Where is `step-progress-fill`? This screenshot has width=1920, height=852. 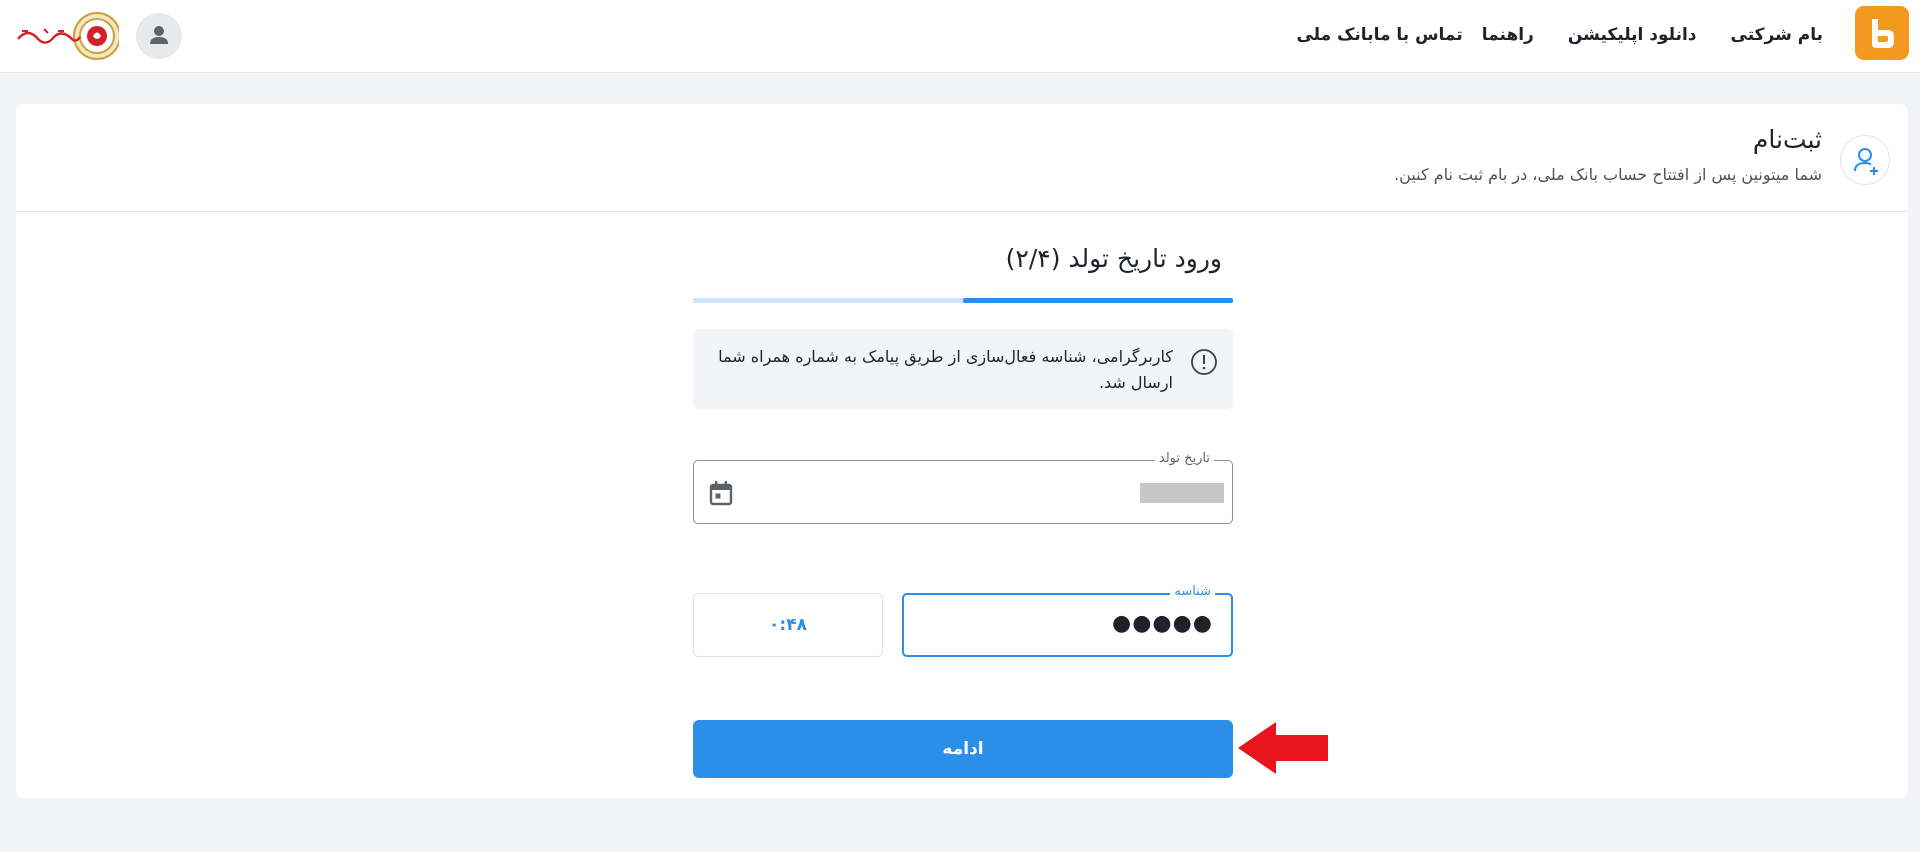
step-progress-fill is located at coordinates (1098, 300).